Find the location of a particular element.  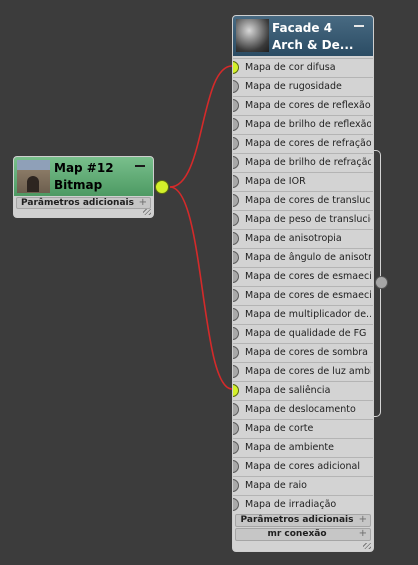

port-label: Mapa de deslocamento is located at coordinates (300, 409).